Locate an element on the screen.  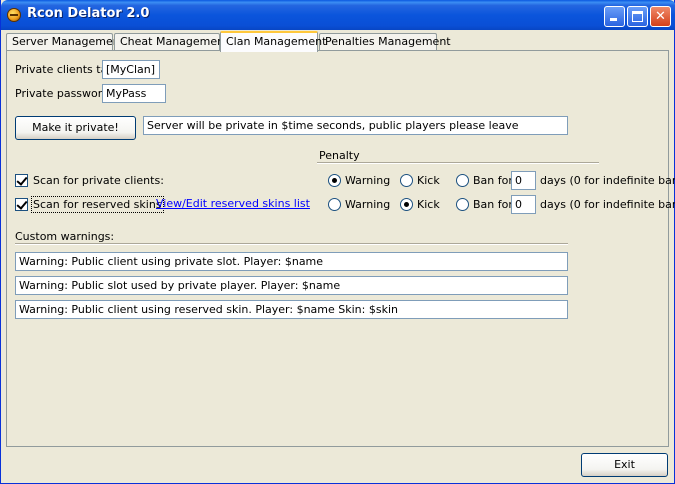
maximize-button is located at coordinates (637, 16).